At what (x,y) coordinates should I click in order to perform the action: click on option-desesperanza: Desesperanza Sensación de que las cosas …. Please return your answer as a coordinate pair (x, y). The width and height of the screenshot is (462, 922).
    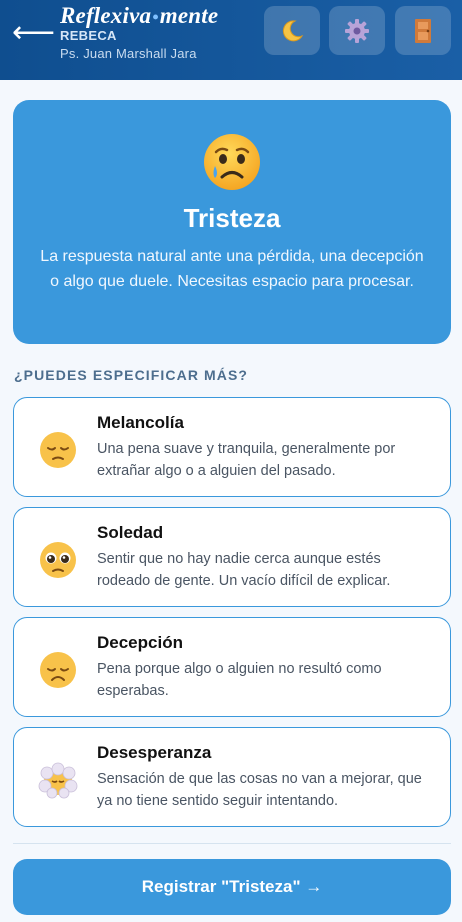
    Looking at the image, I should click on (232, 777).